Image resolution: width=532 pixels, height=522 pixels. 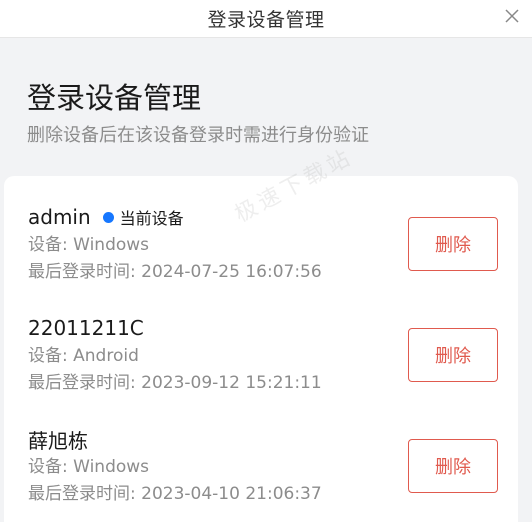 I want to click on page-subtitle: 删除设备后在该设备登录时需进行身份验证, so click(x=198, y=135).